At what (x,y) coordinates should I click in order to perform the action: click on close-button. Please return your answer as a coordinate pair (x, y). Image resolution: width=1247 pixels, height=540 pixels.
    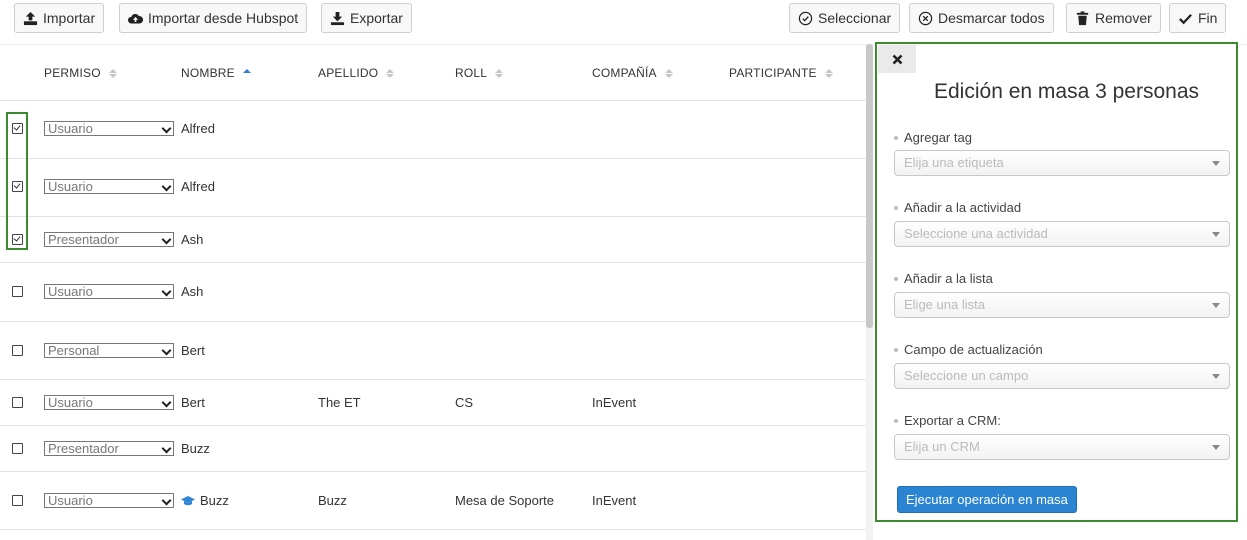
    Looking at the image, I should click on (897, 59).